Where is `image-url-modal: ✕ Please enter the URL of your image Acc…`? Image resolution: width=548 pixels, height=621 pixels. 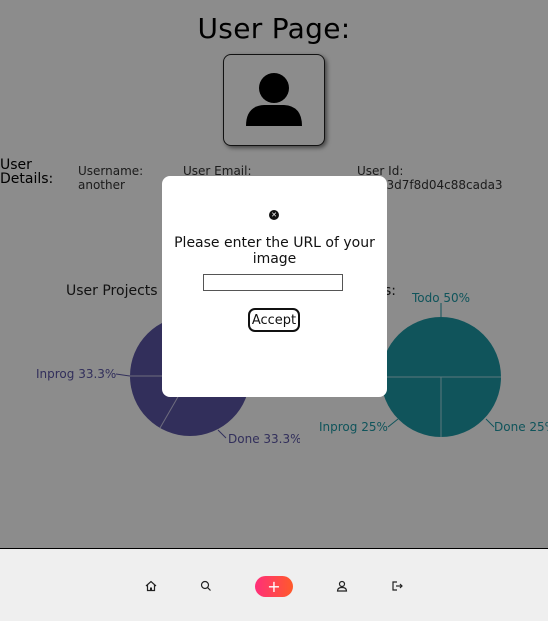
image-url-modal: ✕ Please enter the URL of your image Acc… is located at coordinates (274, 286).